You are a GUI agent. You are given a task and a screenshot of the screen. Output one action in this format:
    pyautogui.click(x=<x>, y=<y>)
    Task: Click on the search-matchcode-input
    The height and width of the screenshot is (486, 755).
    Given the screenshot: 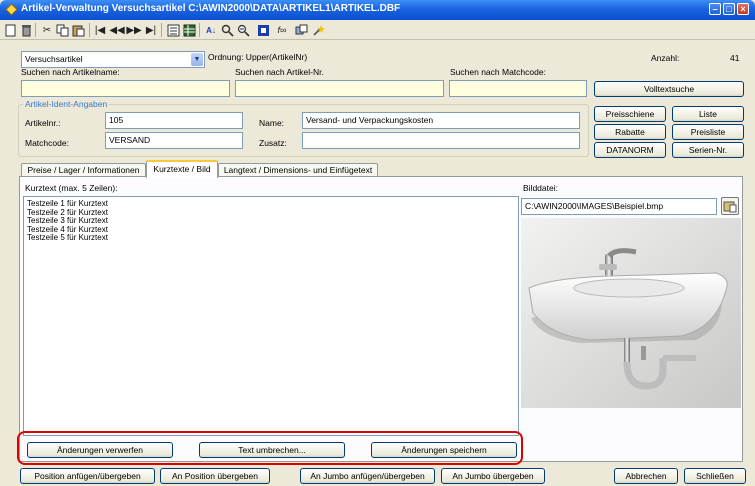 What is the action you would take?
    pyautogui.click(x=518, y=88)
    